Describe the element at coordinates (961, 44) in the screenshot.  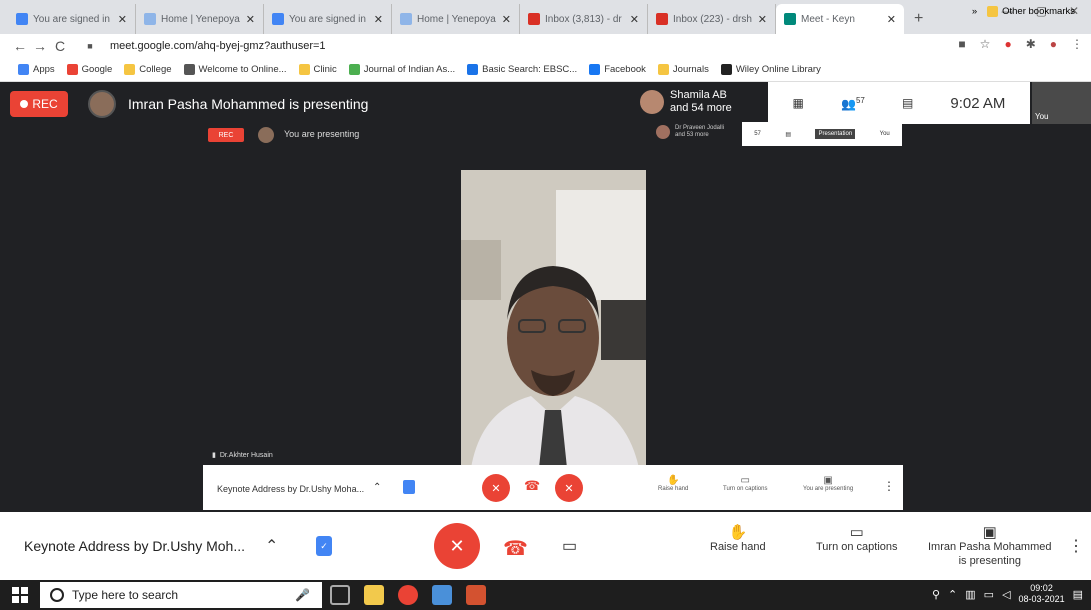
I see `camera-icon: ■` at that location.